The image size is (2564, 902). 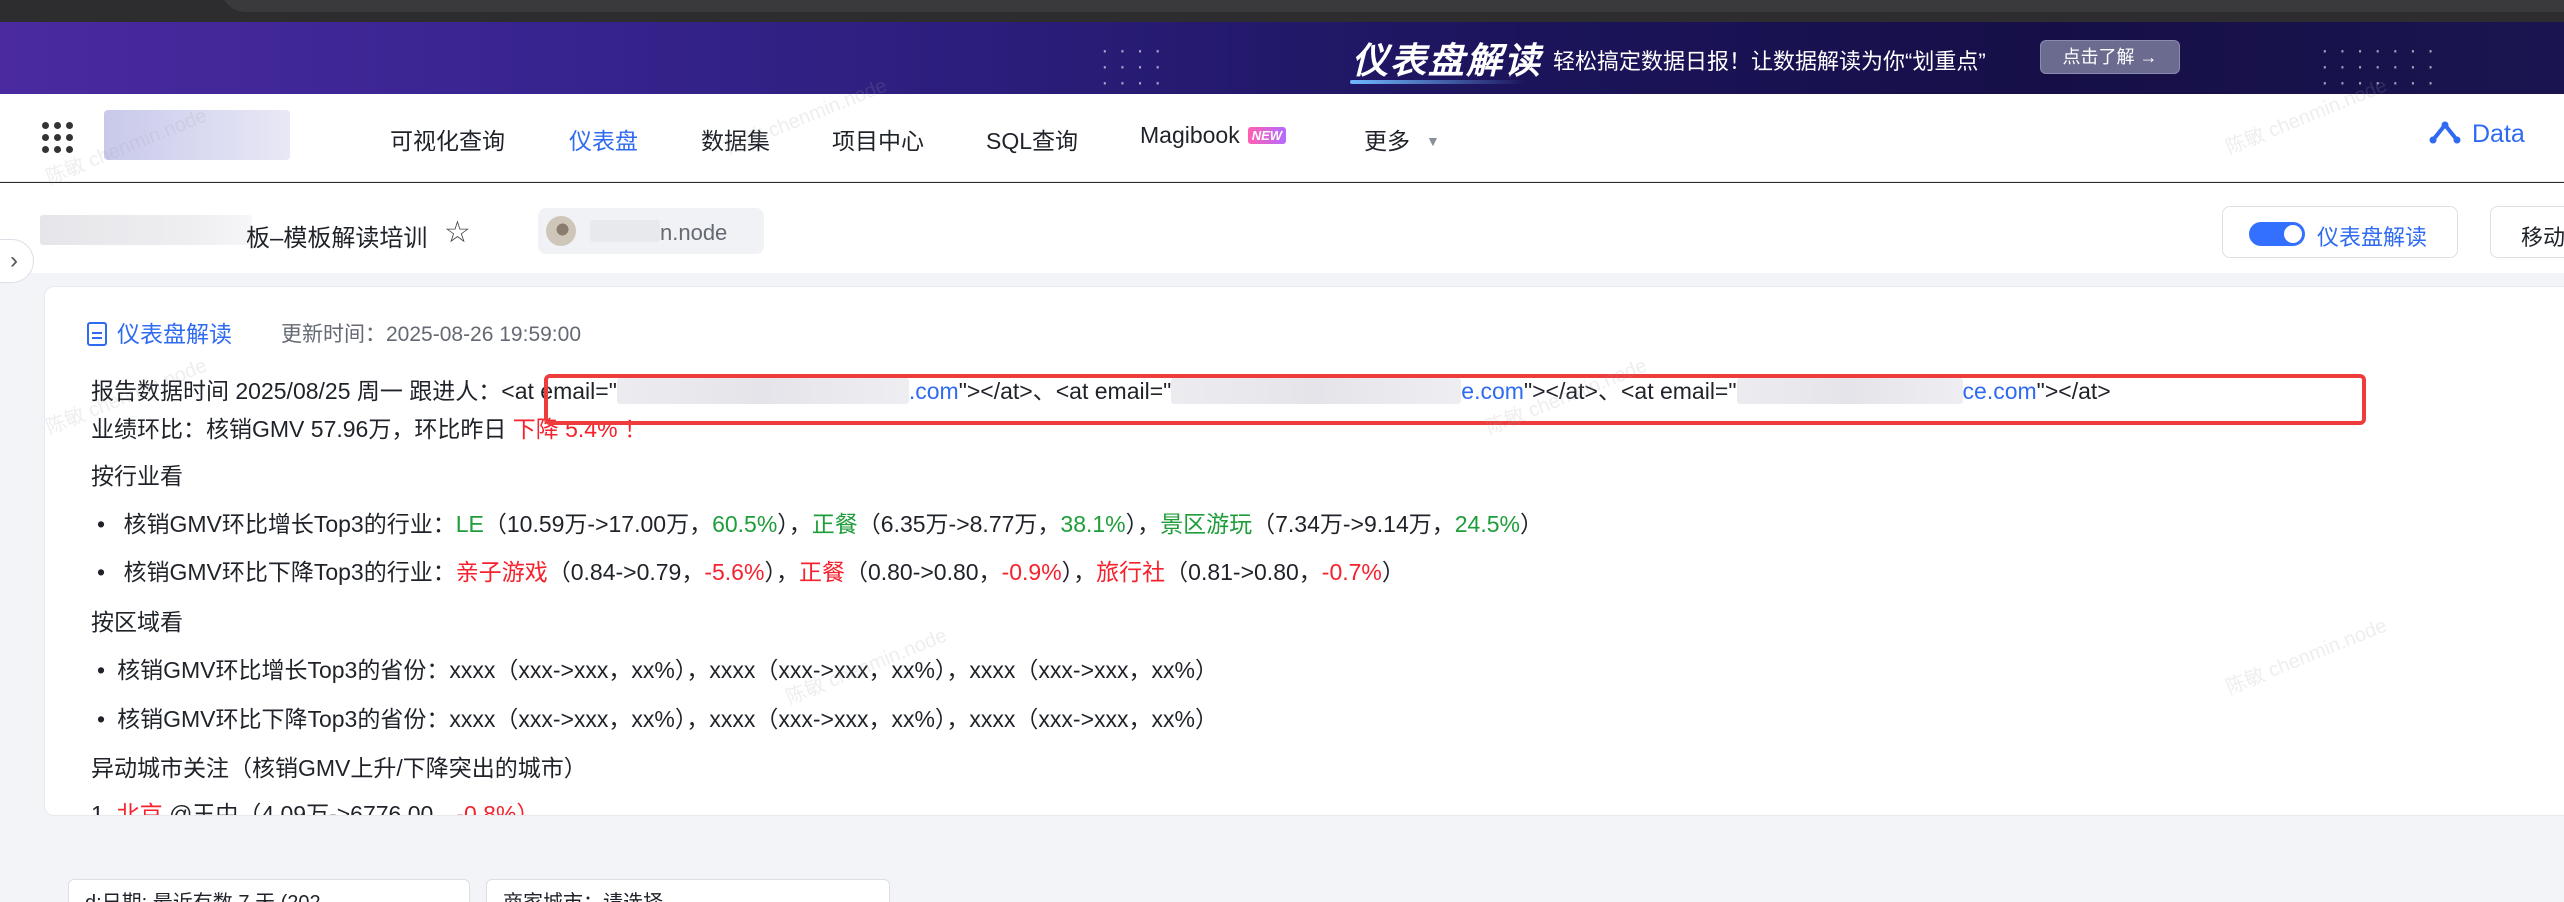 I want to click on nav-item-project-center: 项目中心, so click(x=878, y=139).